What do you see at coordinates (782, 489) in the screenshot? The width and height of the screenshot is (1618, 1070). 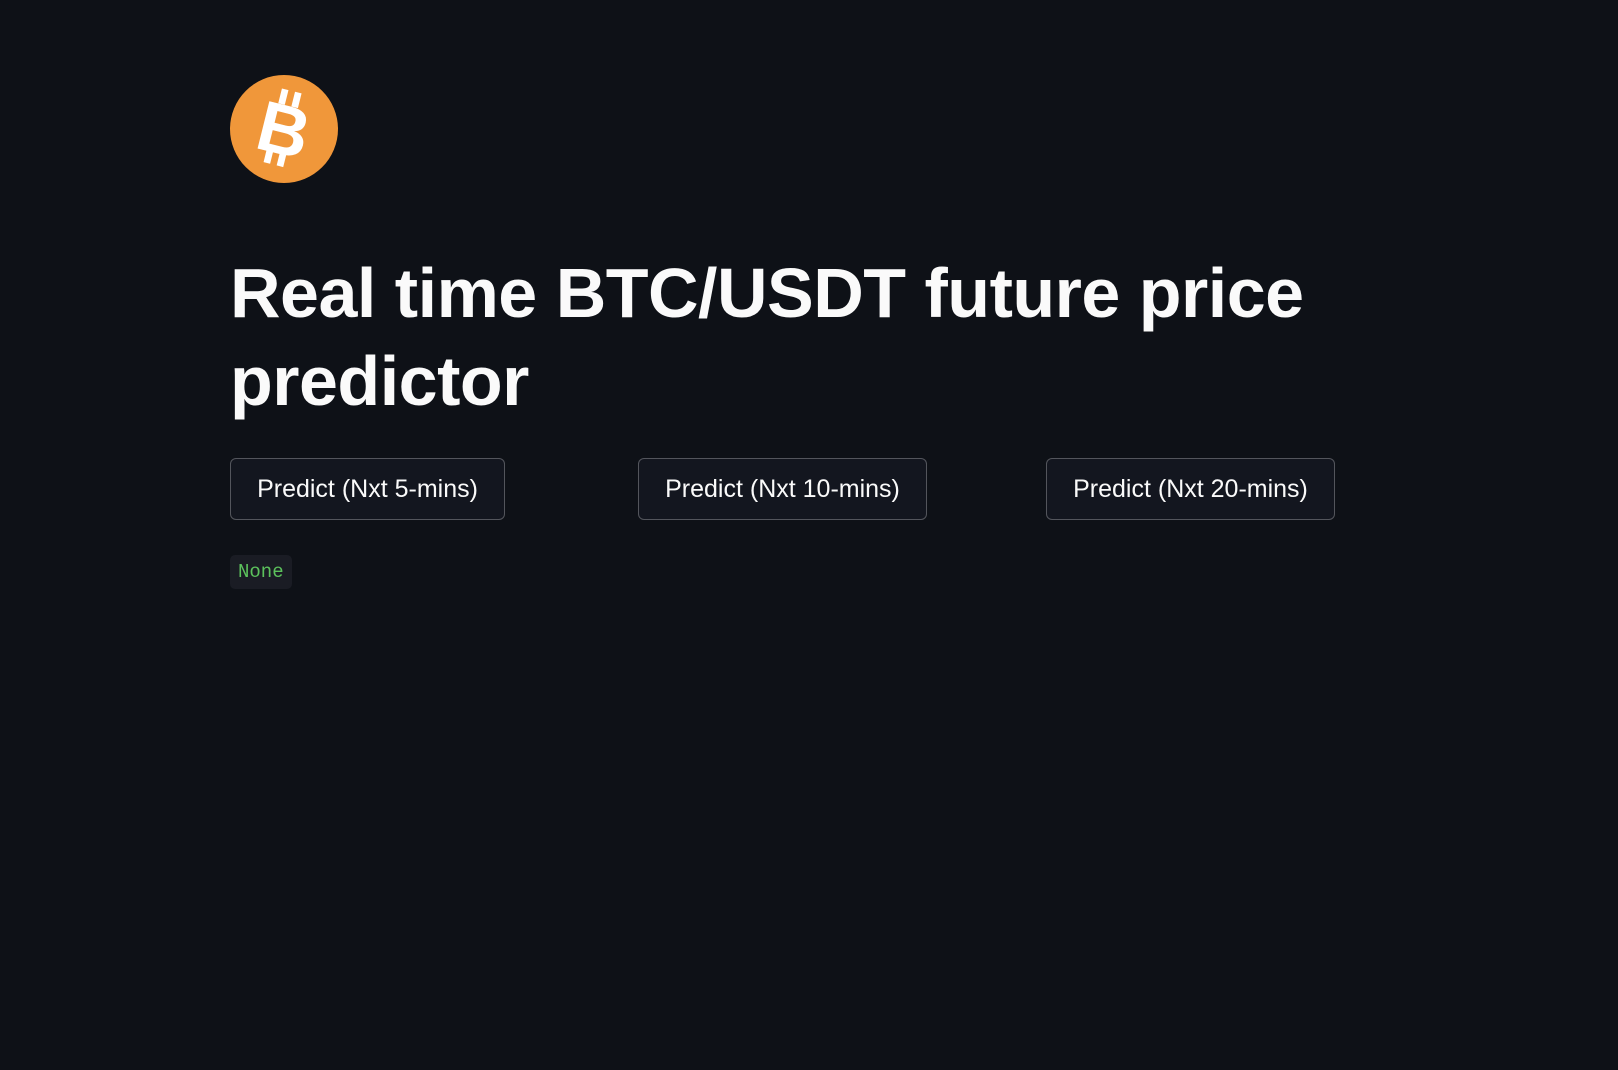 I see `predict-10-mins-button: Predict (Nxt 10-mins)` at bounding box center [782, 489].